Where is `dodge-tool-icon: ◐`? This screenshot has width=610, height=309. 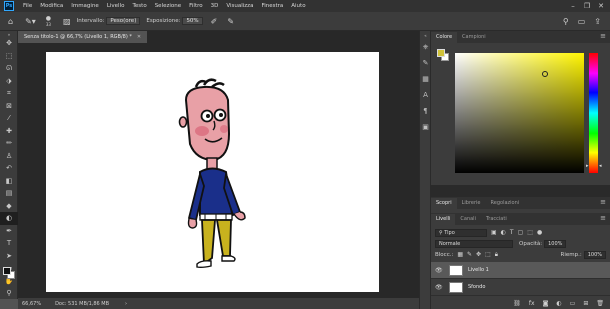
dodge-tool-icon: ◐ is located at coordinates (9, 218).